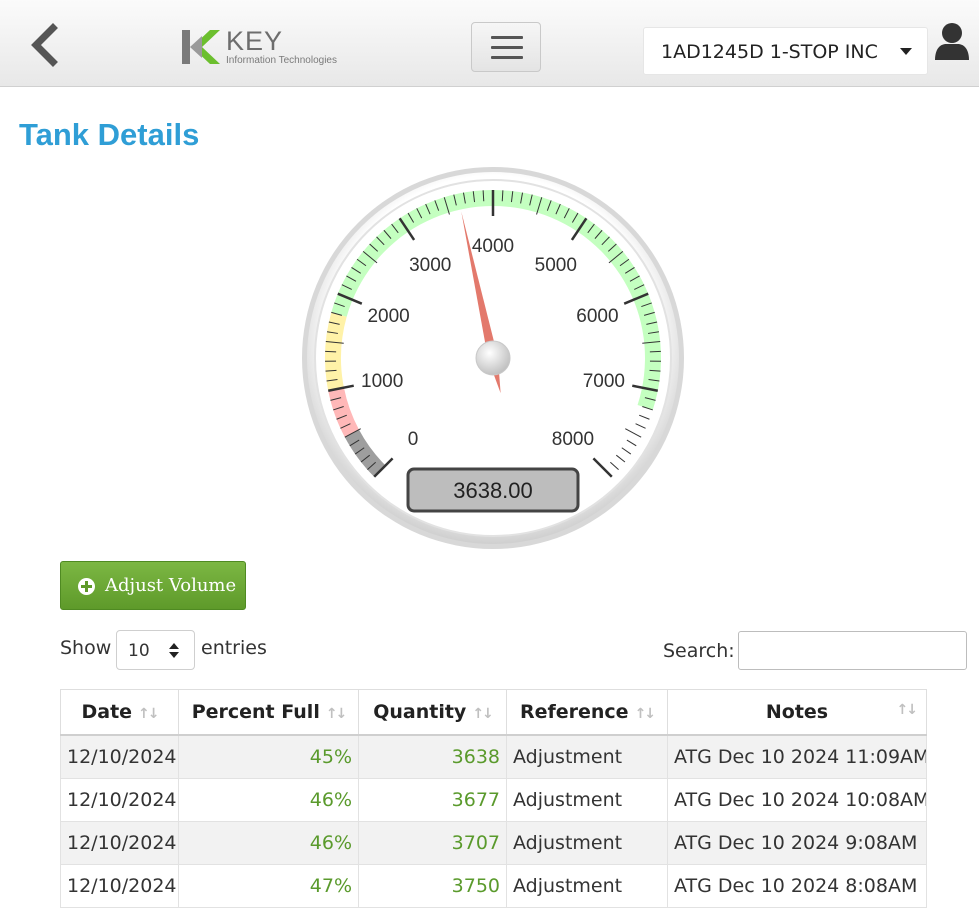 This screenshot has width=979, height=908. Describe the element at coordinates (413, 439) in the screenshot. I see `gauge-tick-label: 0` at that location.